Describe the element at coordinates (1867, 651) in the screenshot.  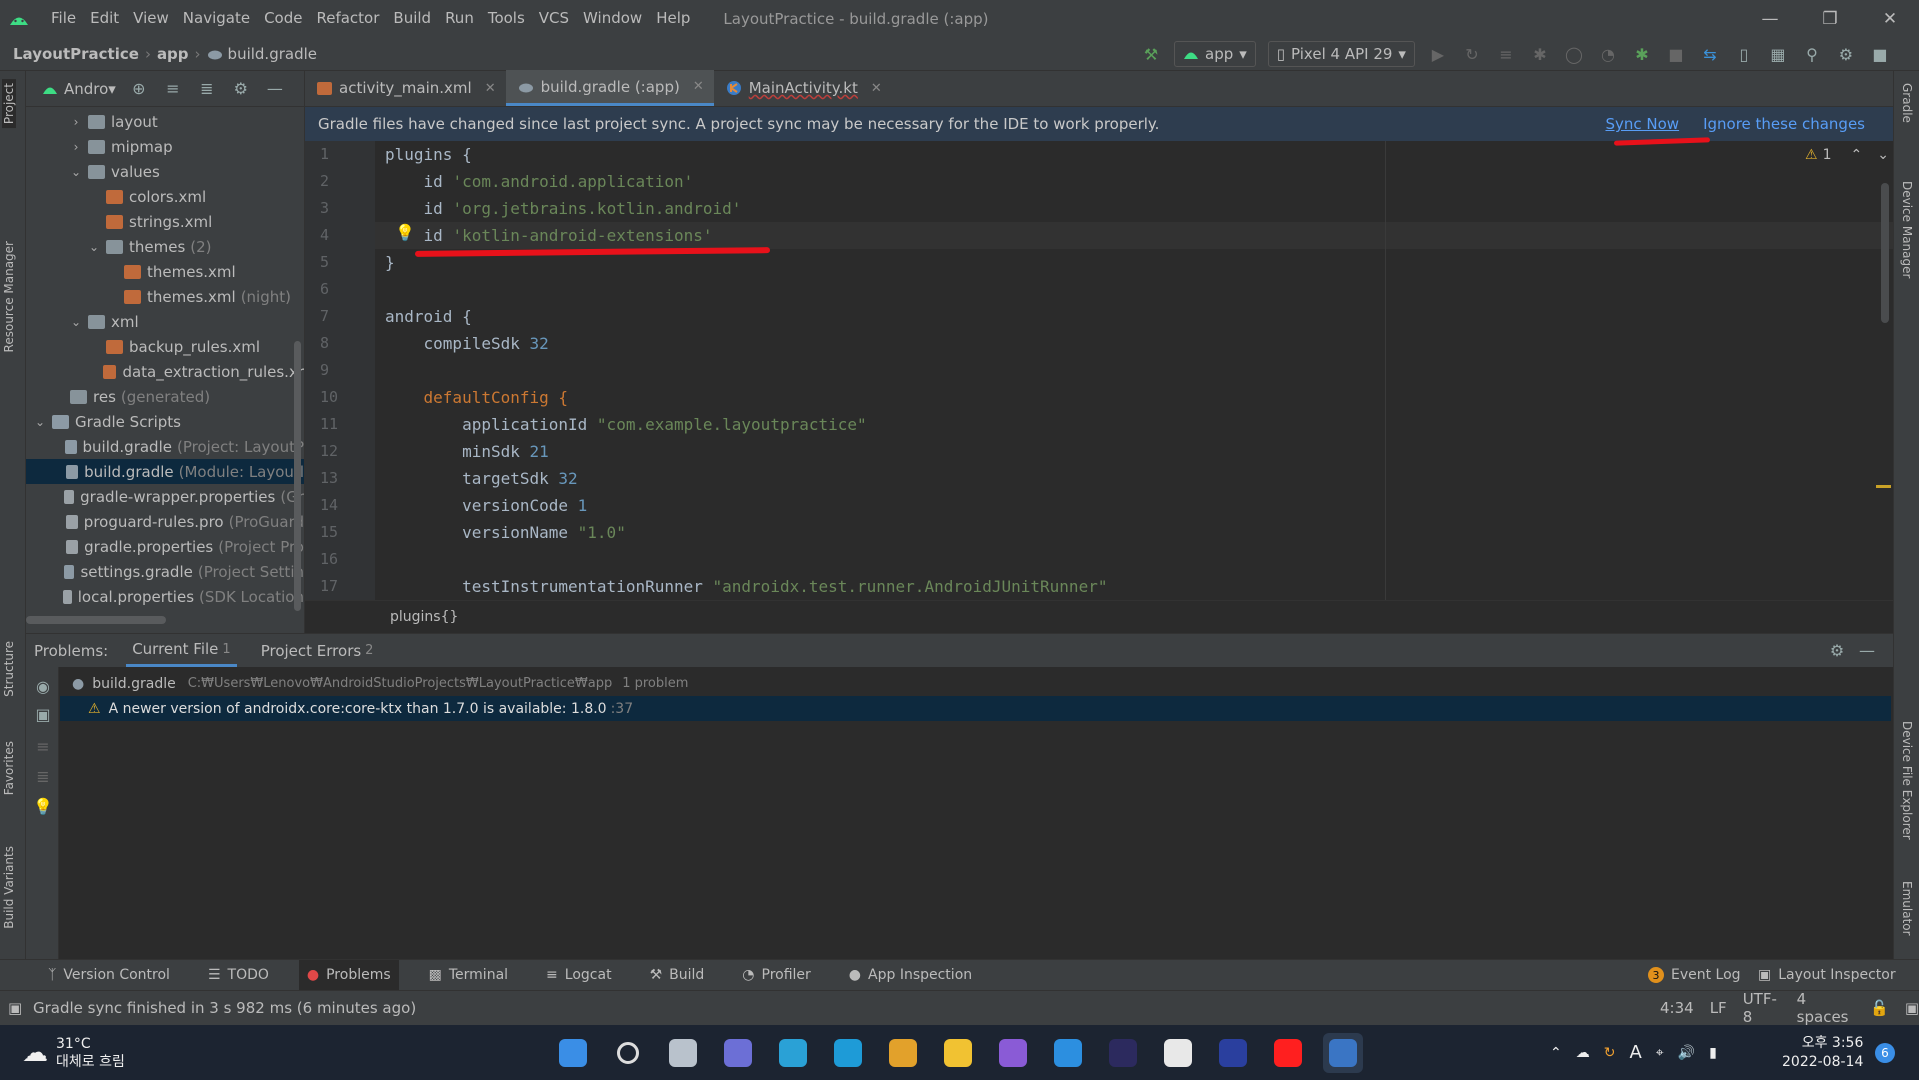
I see `hide-panel-icon: —` at that location.